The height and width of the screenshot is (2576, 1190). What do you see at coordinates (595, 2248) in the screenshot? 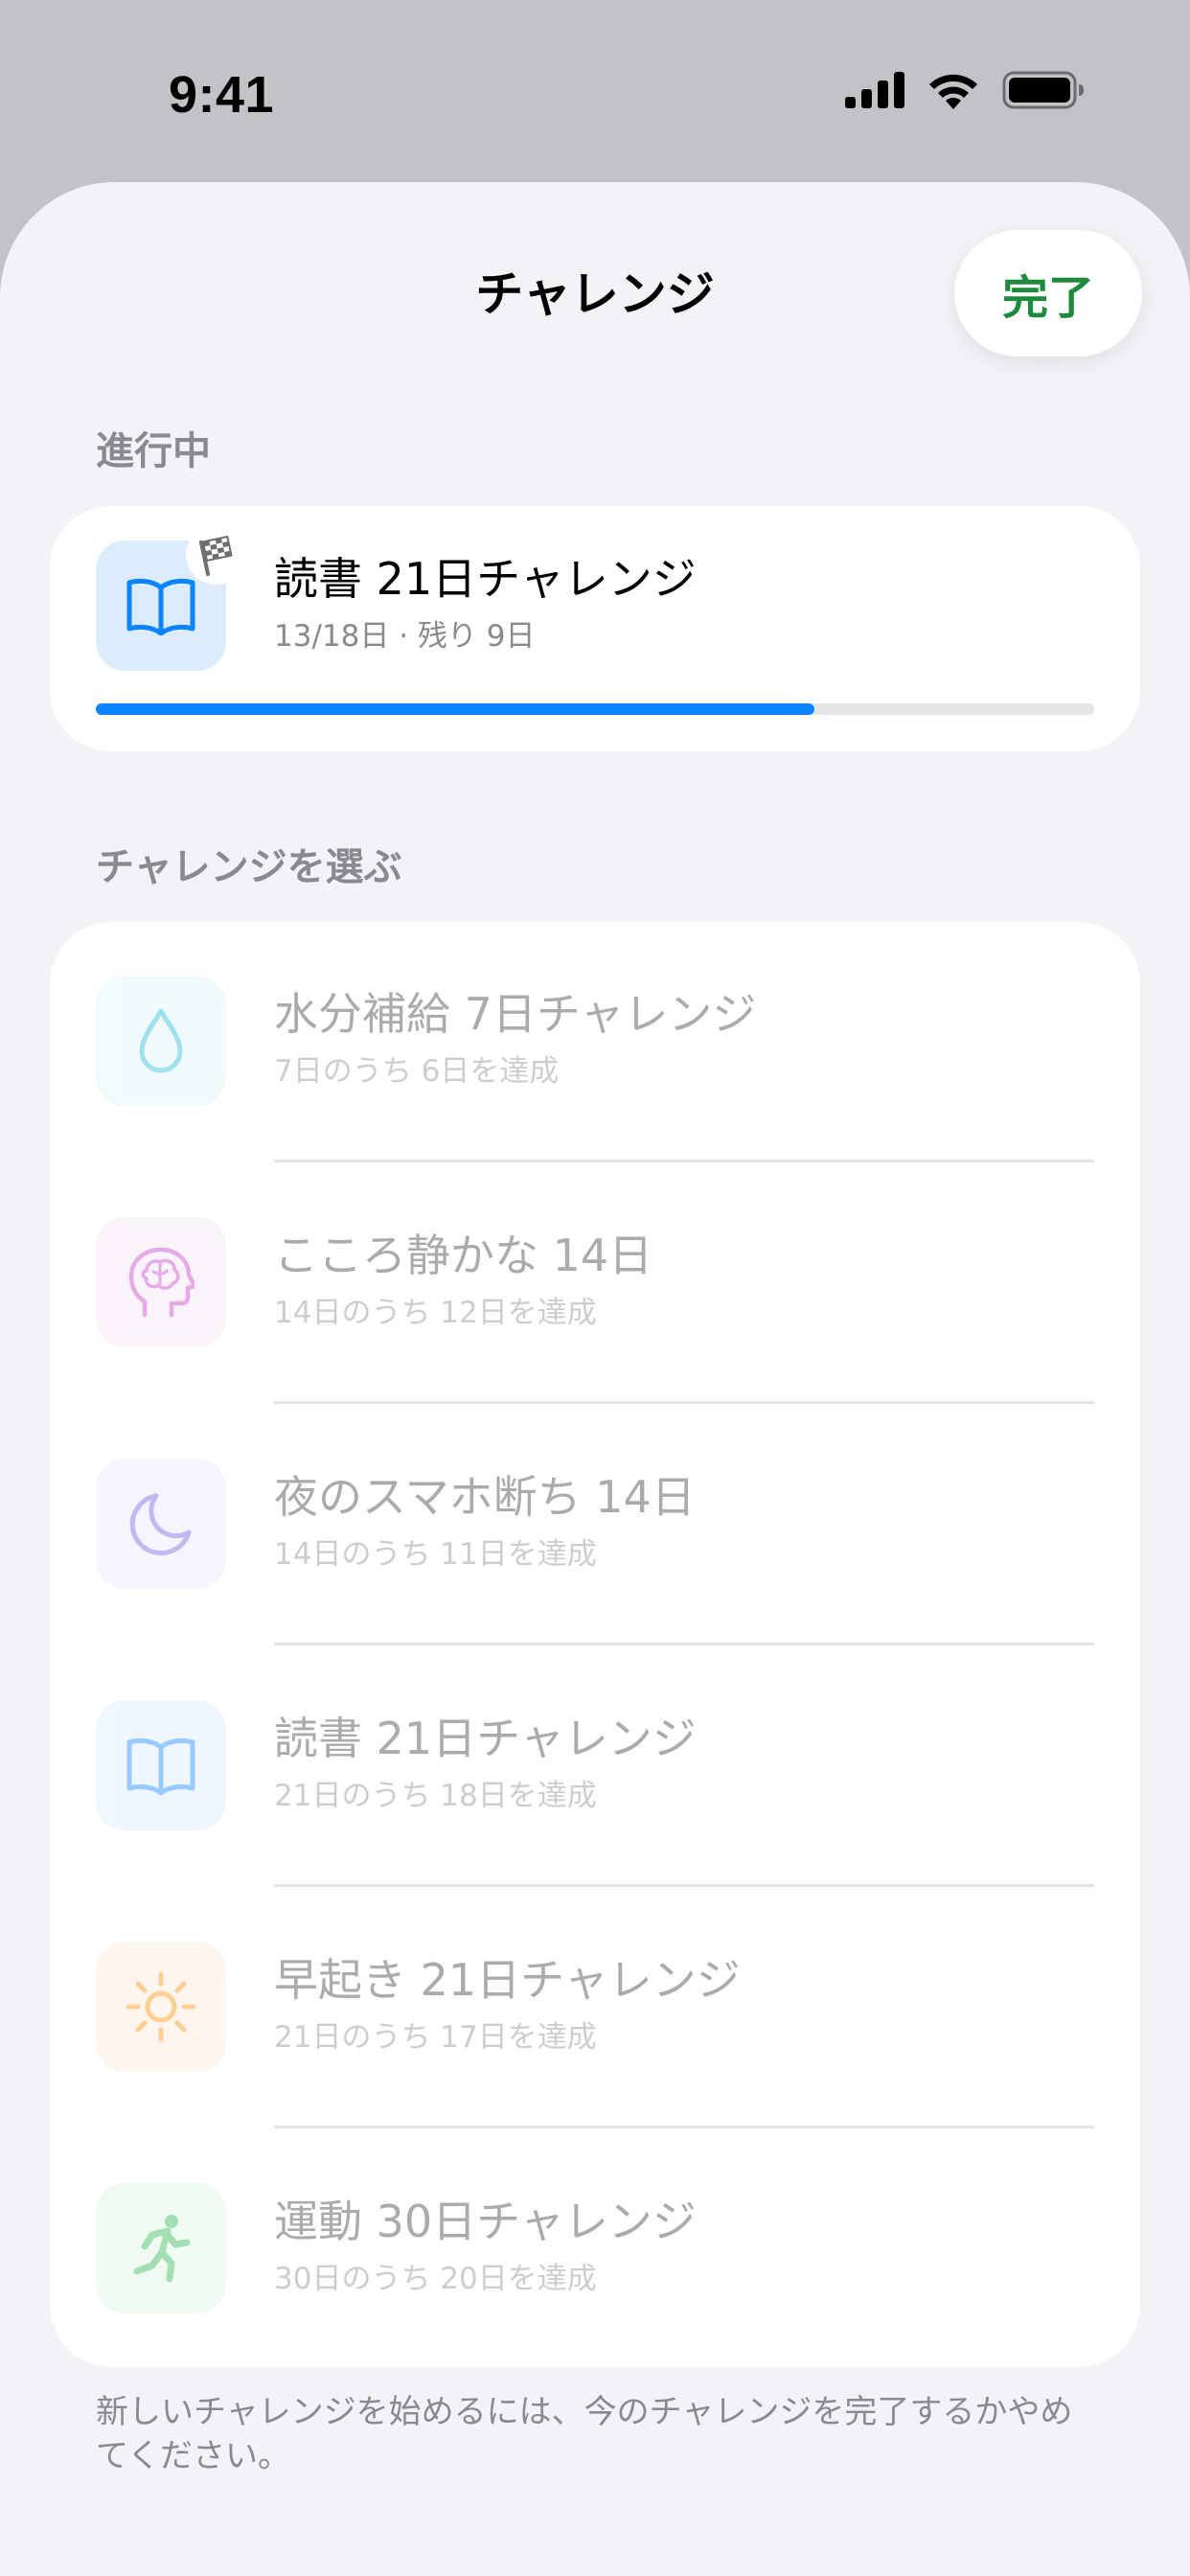
I see `list-item: 運動 30日チャレンジ 30日のうち 20日を達成` at bounding box center [595, 2248].